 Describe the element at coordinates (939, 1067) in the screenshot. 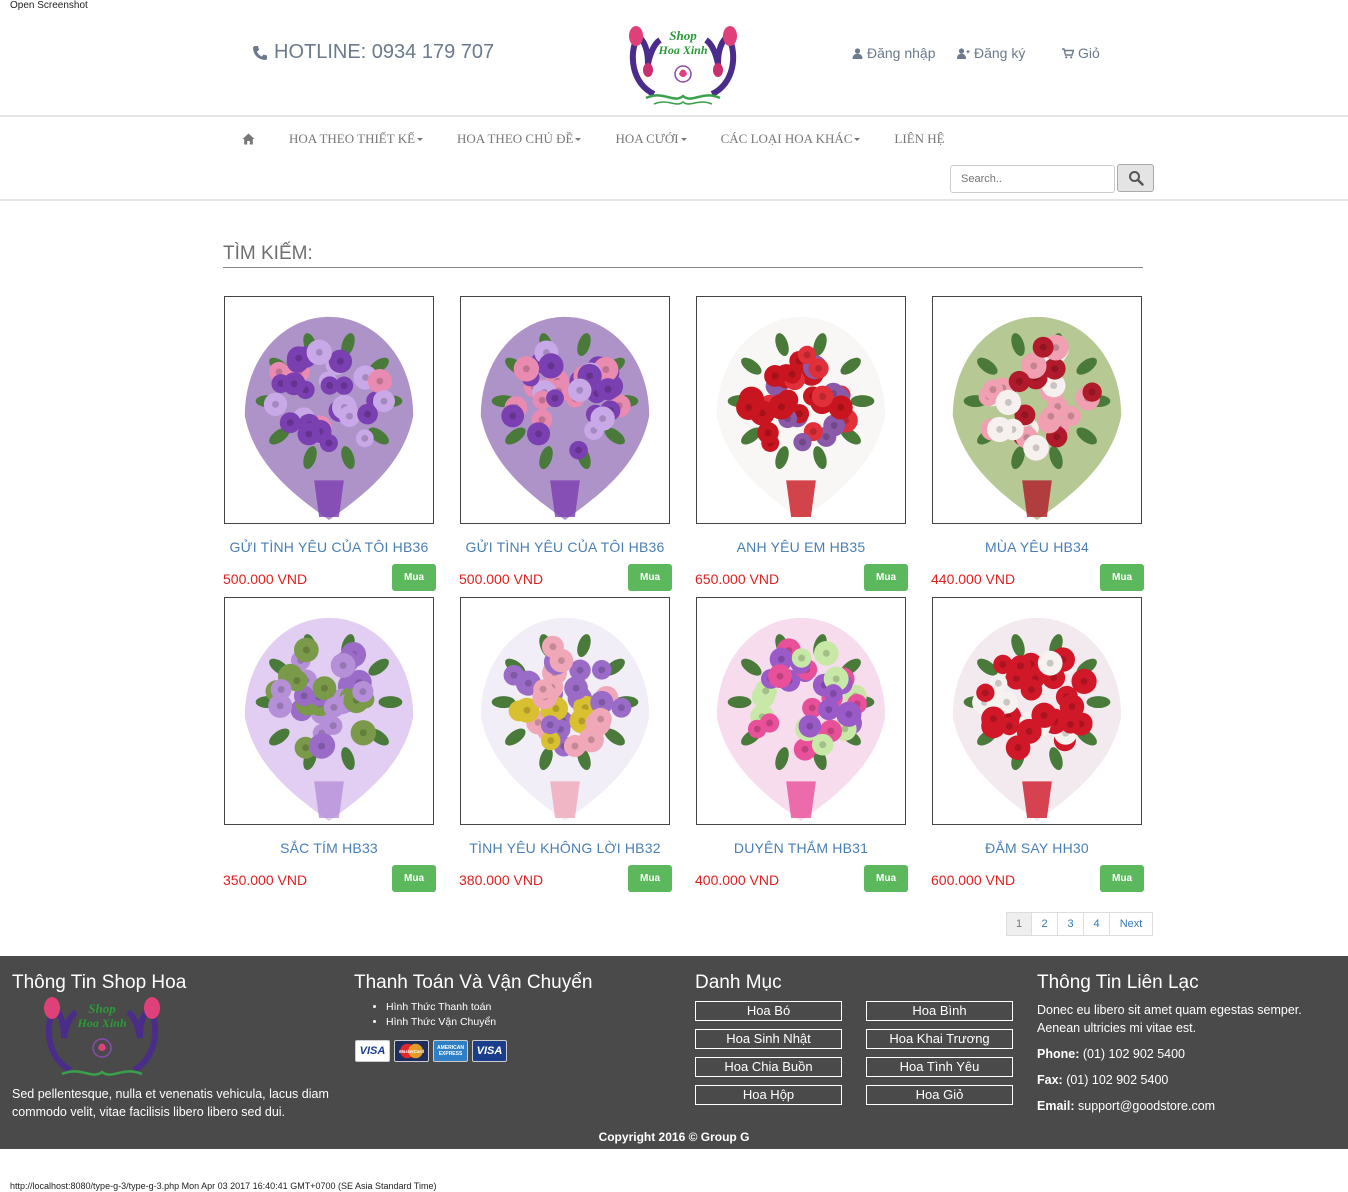

I see `category-hoa-tinh-yeu: Hoa Tình Yêu` at that location.